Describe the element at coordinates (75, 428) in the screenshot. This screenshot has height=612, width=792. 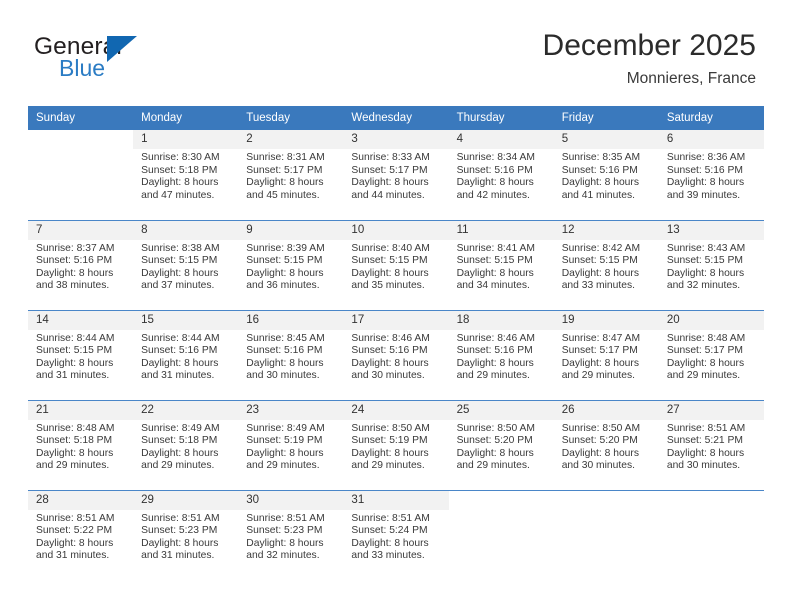
I see `sunrise-text: Sunrise: 8:48 AM` at that location.